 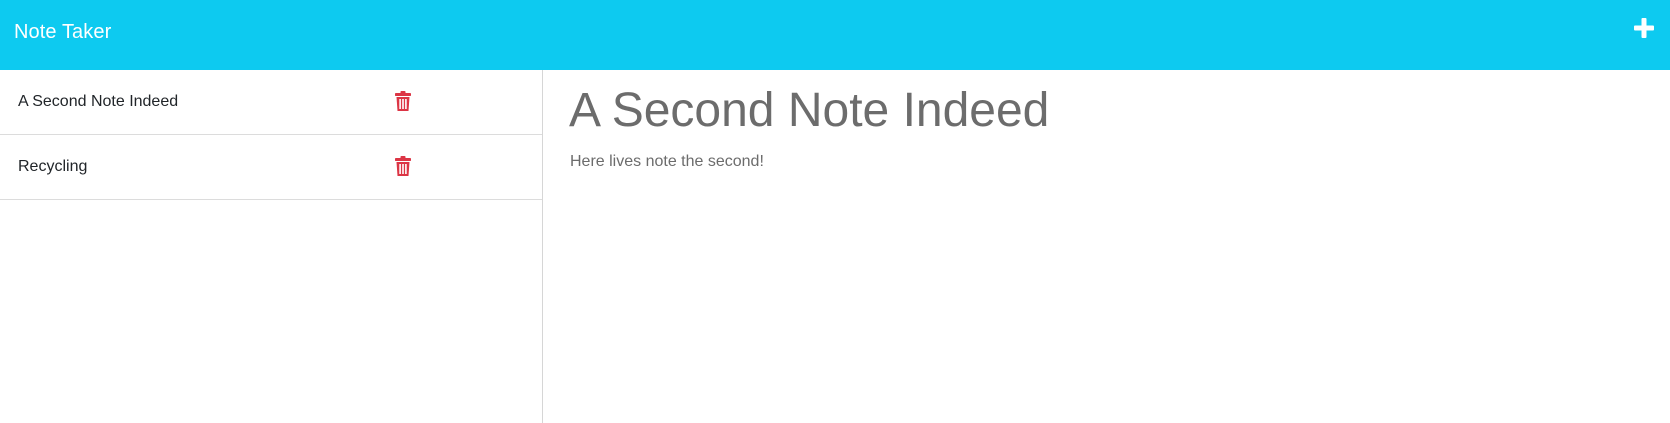 What do you see at coordinates (271, 102) in the screenshot?
I see `note-list-item: A Second Note Indeed` at bounding box center [271, 102].